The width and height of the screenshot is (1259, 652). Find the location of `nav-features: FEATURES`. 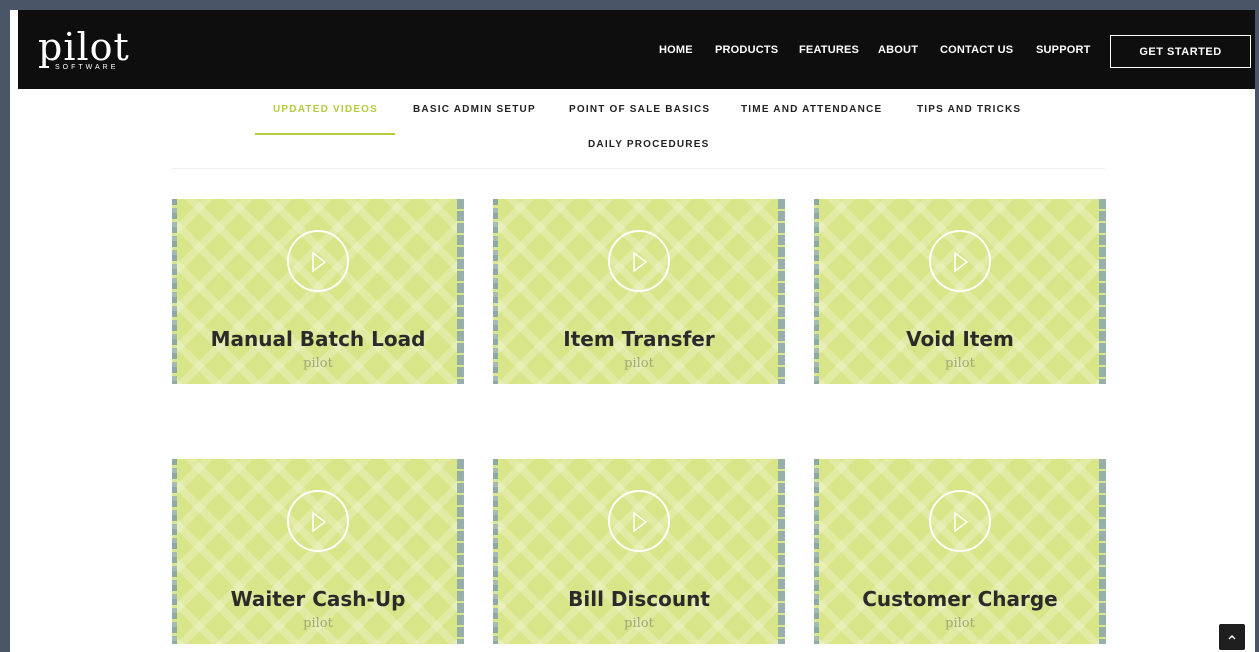

nav-features: FEATURES is located at coordinates (829, 50).